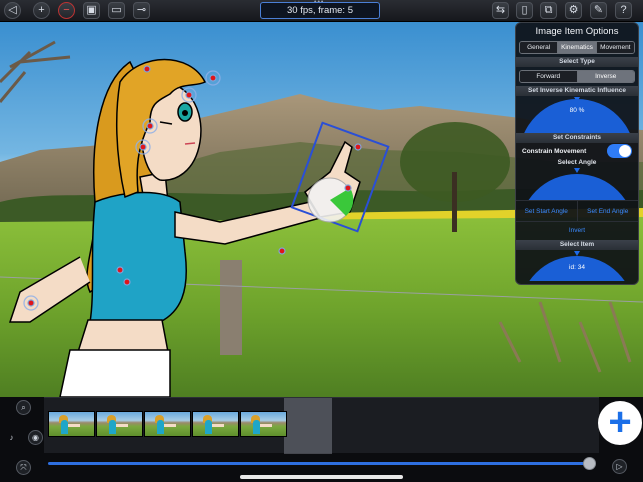 This screenshot has width=643, height=482. I want to click on tab-kinematics: Kinematics, so click(577, 47).